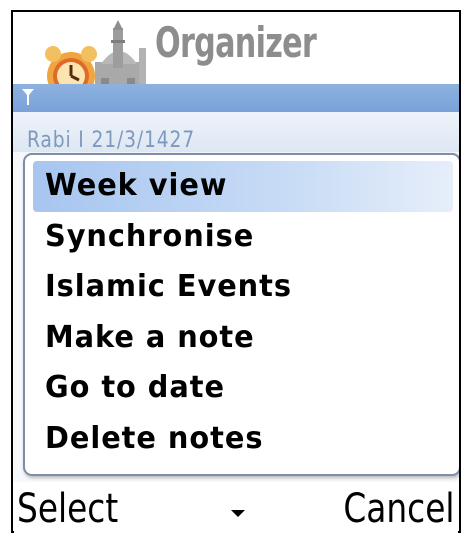 This screenshot has height=533, width=461. Describe the element at coordinates (243, 186) in the screenshot. I see `menu-item-week-view: Week view` at that location.